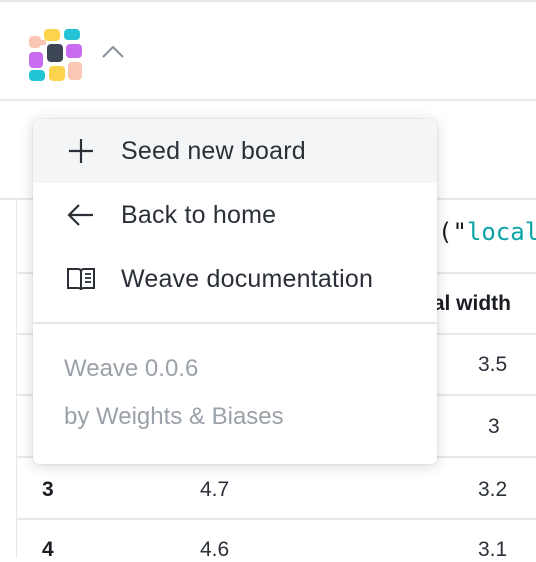  Describe the element at coordinates (493, 489) in the screenshot. I see `table-cell: 3.2` at that location.